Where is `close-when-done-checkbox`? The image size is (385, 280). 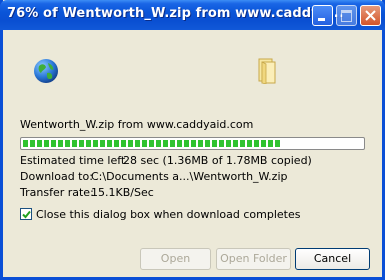 close-when-done-checkbox is located at coordinates (26, 214).